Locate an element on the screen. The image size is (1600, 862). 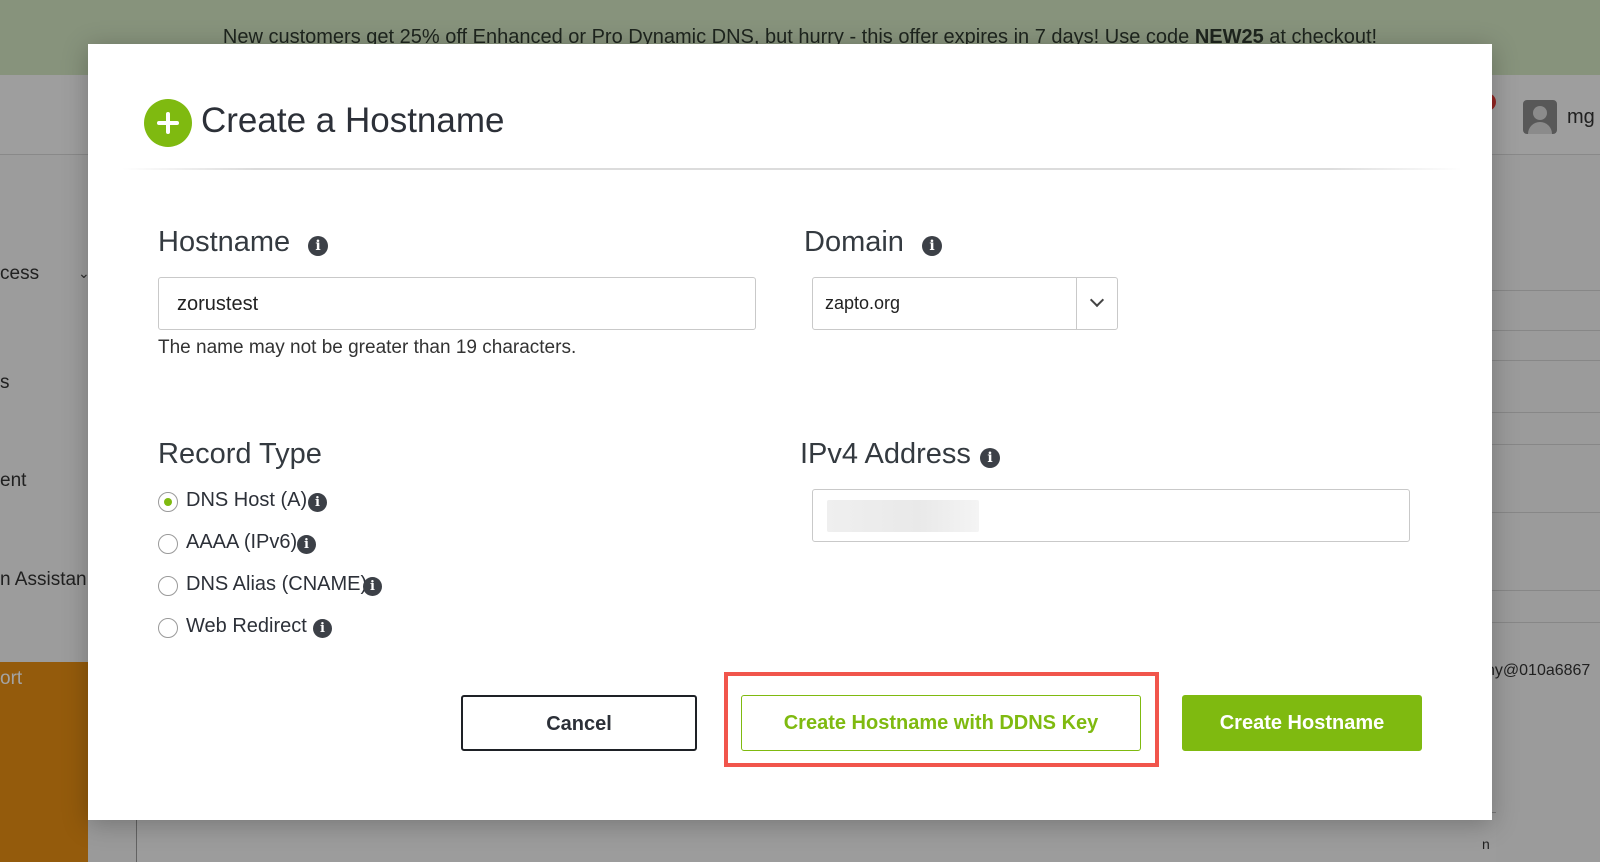
cancel-button: Cancel is located at coordinates (579, 723).